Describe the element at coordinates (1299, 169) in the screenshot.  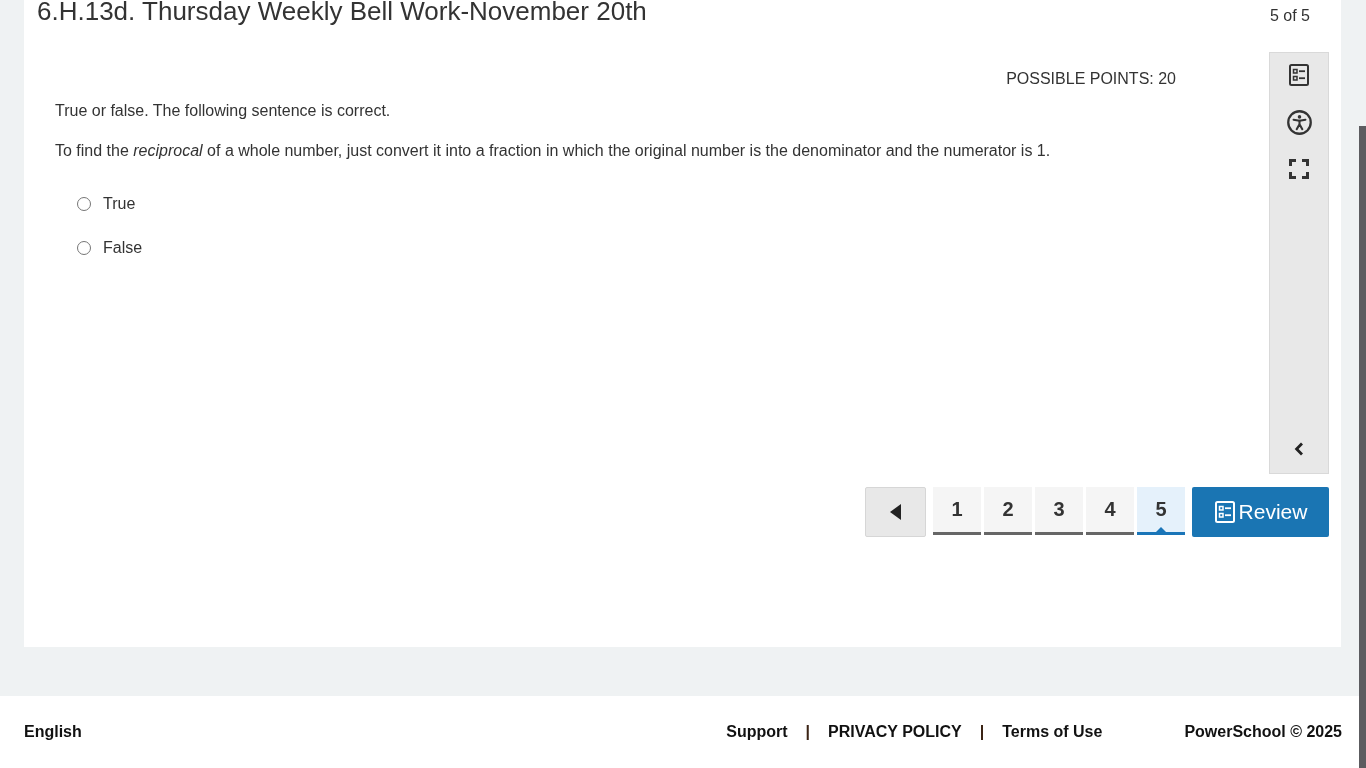
I see `fullscreen-icon` at that location.